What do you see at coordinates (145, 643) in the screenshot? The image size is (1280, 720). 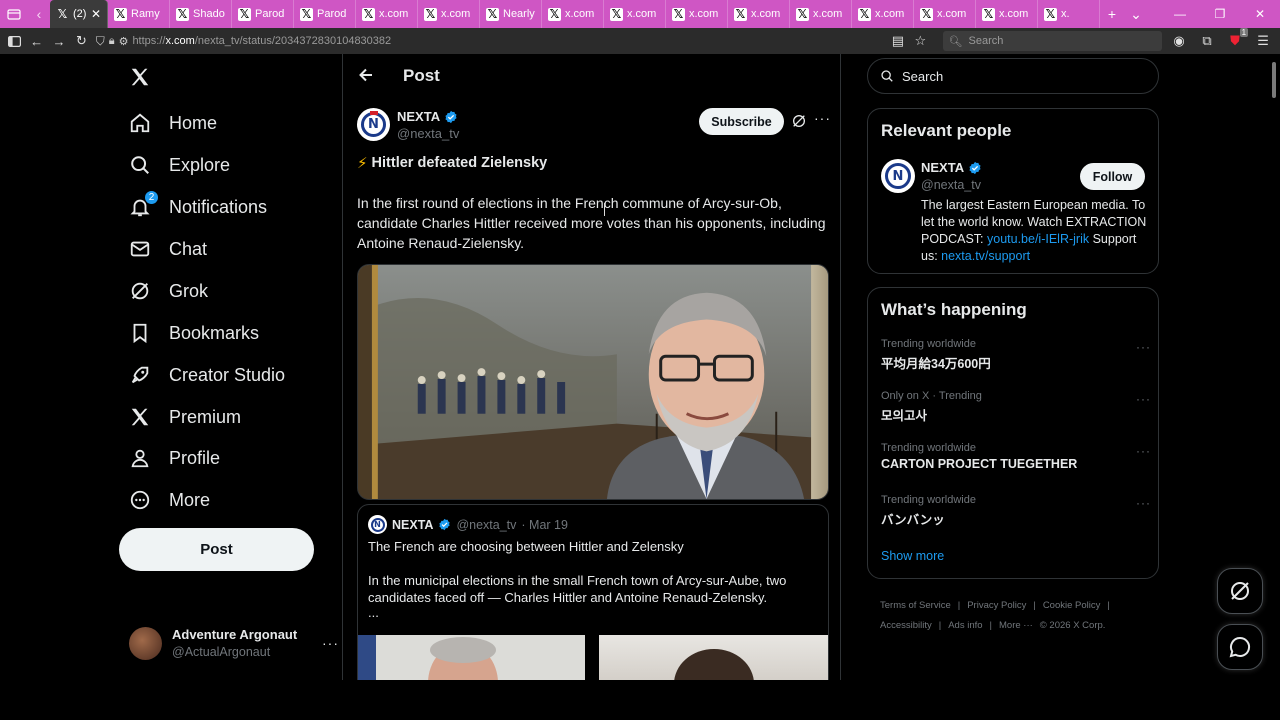 I see `avatar` at bounding box center [145, 643].